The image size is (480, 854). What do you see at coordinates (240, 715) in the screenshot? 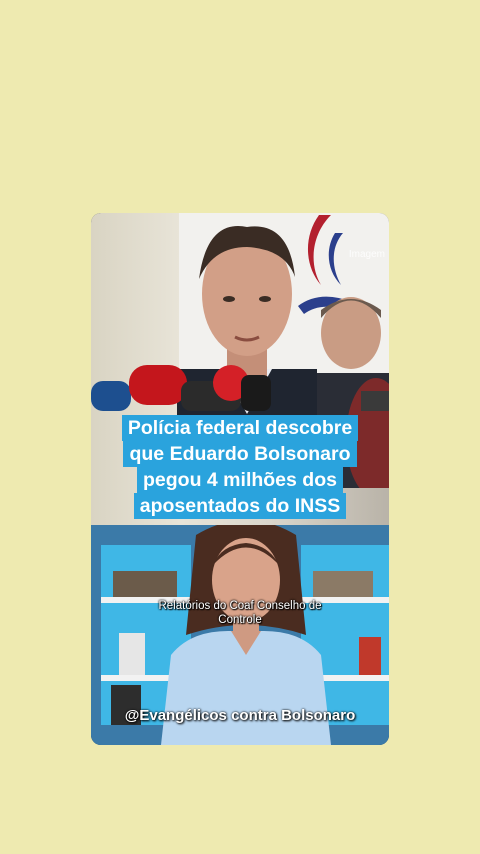
I see `channel-handle: @Evangélicos contra Bolsonaro` at bounding box center [240, 715].